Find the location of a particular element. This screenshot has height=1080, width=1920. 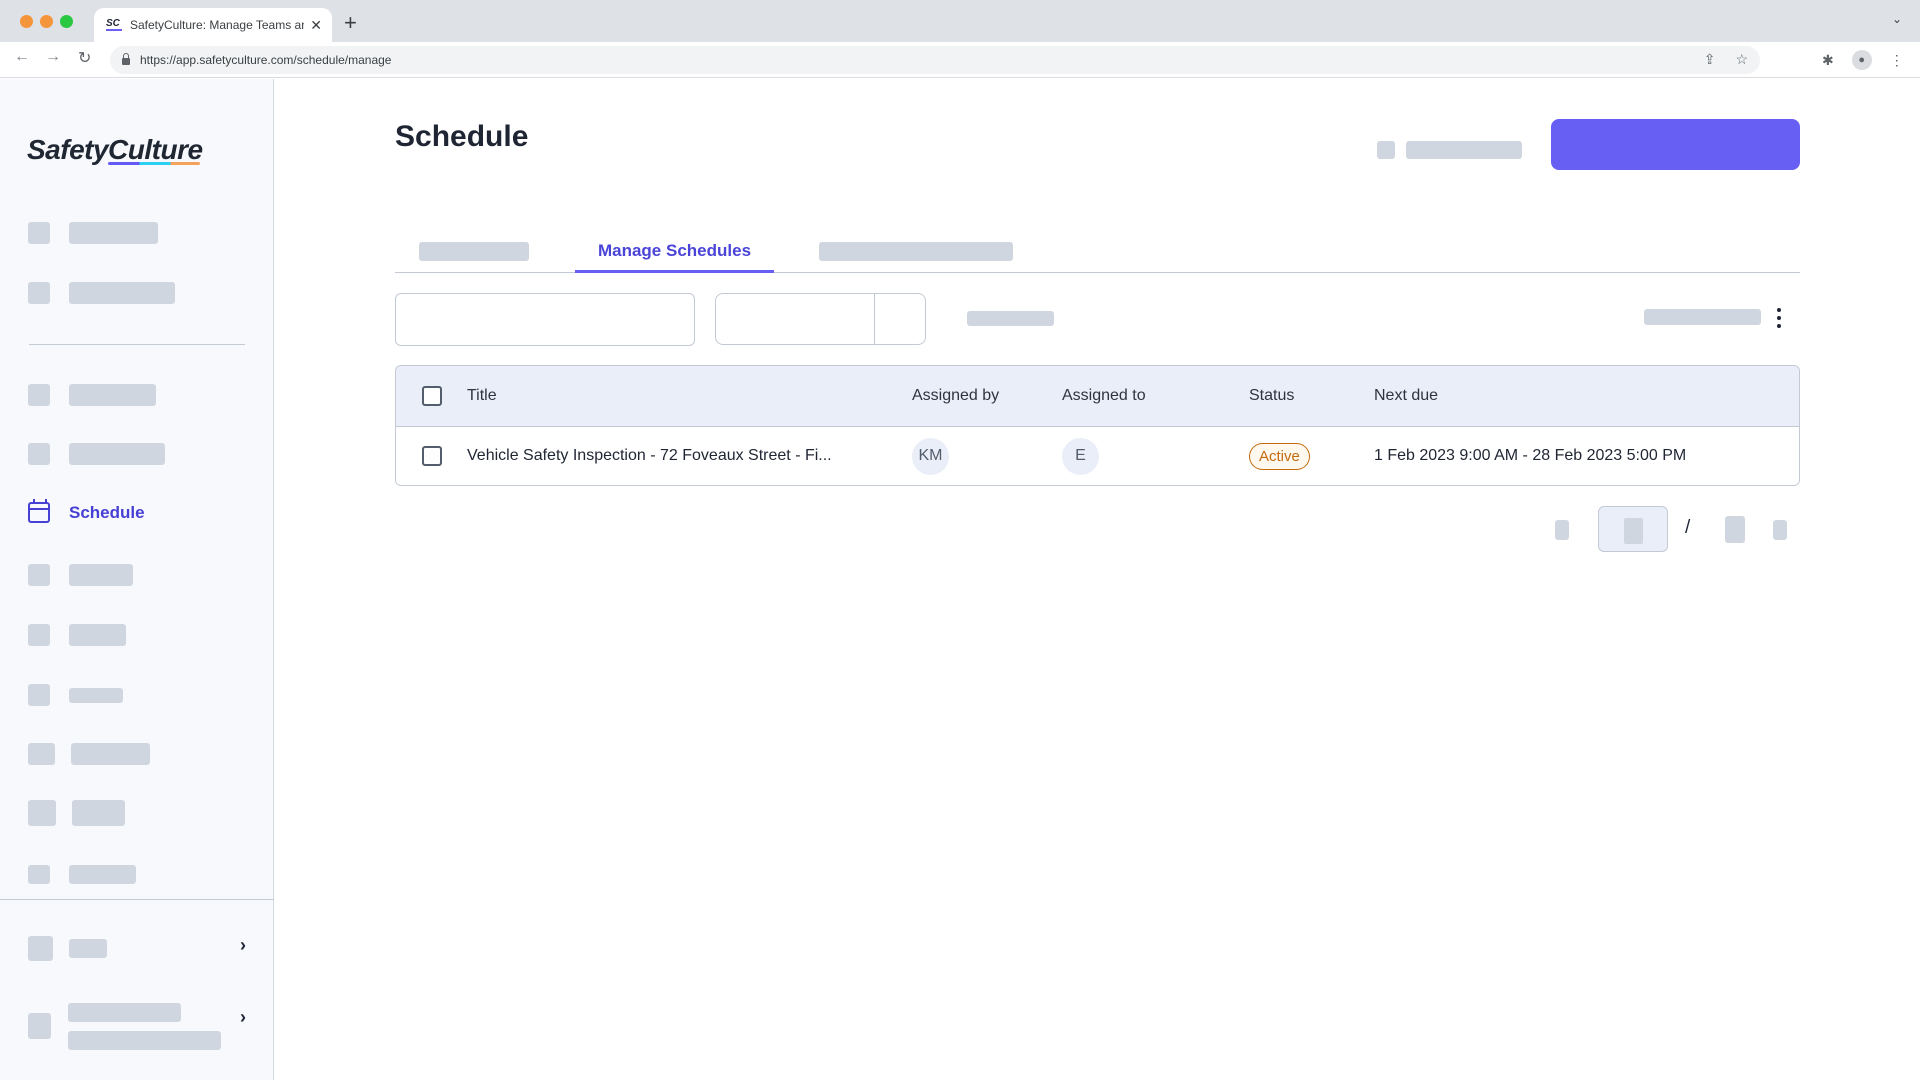

select-all-checkbox is located at coordinates (431, 396).